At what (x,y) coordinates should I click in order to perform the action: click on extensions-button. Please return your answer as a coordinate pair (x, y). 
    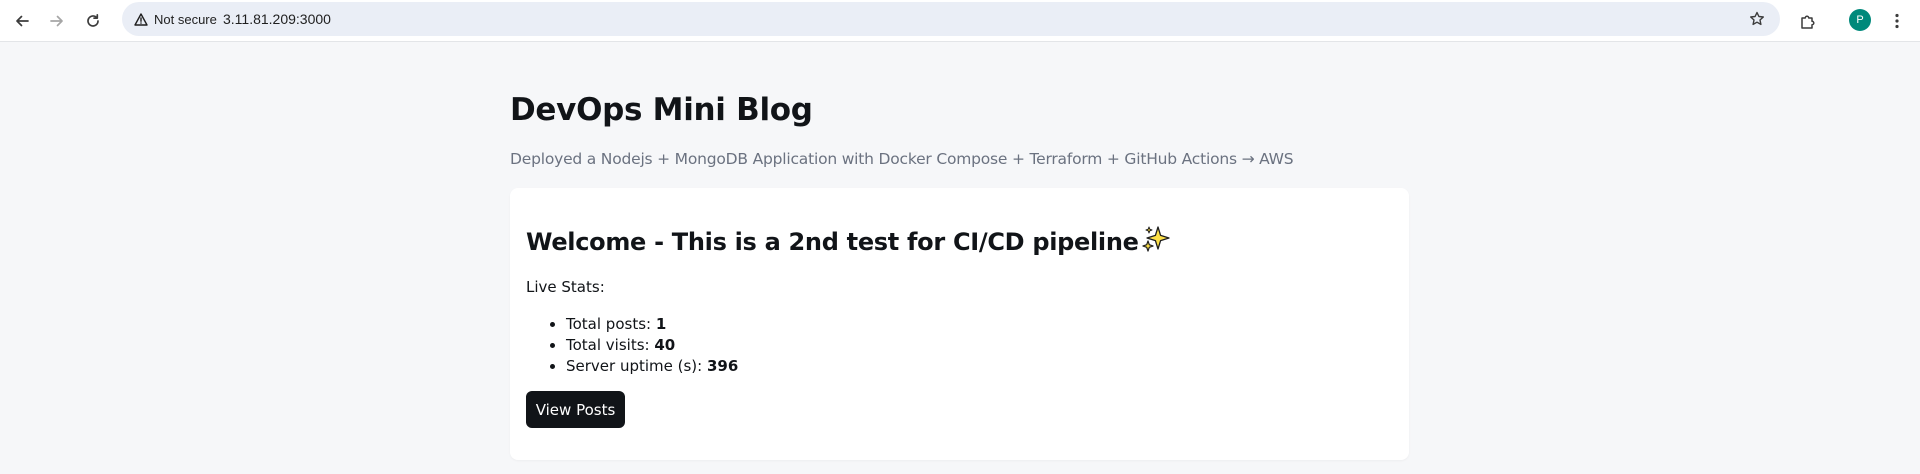
    Looking at the image, I should click on (1808, 21).